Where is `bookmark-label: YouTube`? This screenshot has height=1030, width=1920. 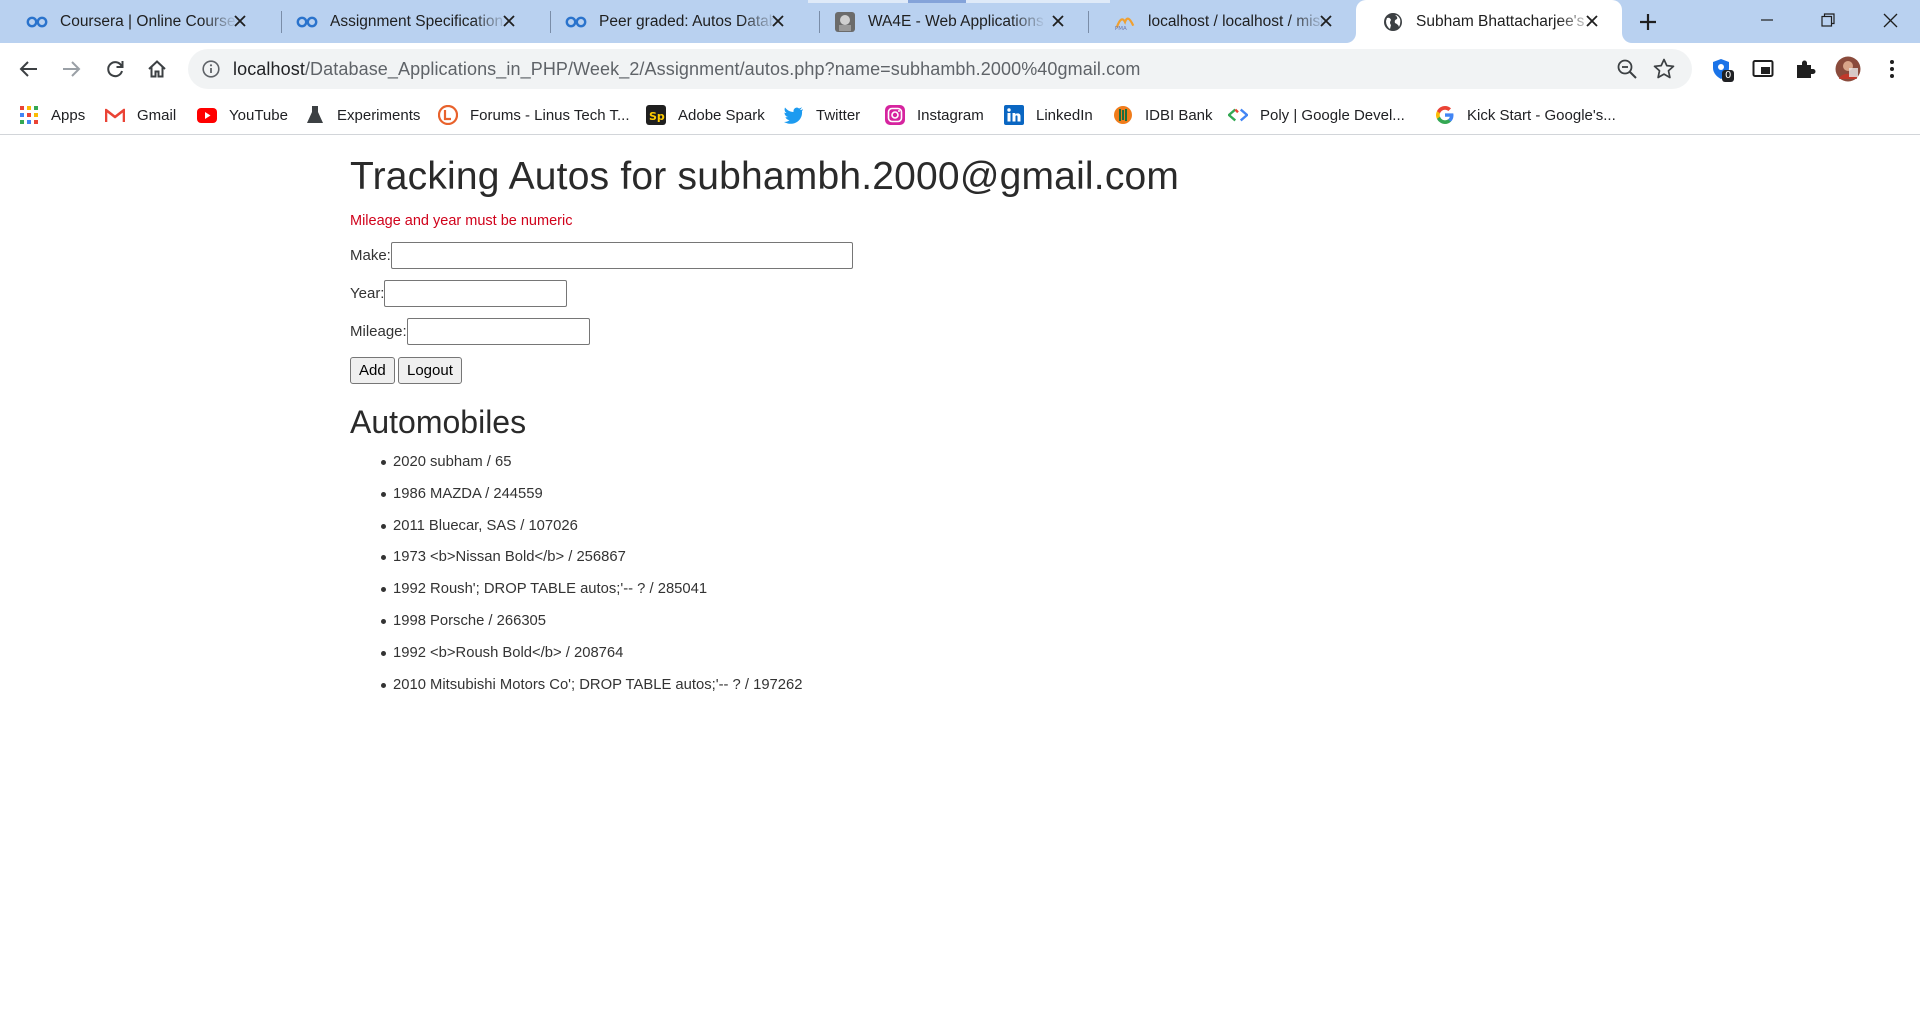
bookmark-label: YouTube is located at coordinates (258, 115).